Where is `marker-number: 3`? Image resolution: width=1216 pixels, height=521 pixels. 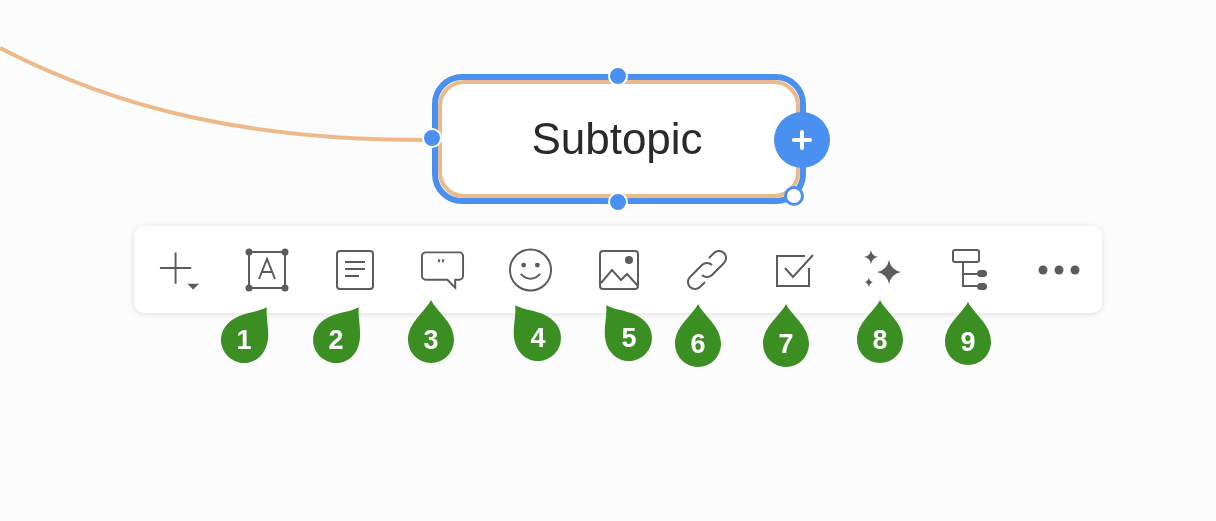 marker-number: 3 is located at coordinates (431, 340).